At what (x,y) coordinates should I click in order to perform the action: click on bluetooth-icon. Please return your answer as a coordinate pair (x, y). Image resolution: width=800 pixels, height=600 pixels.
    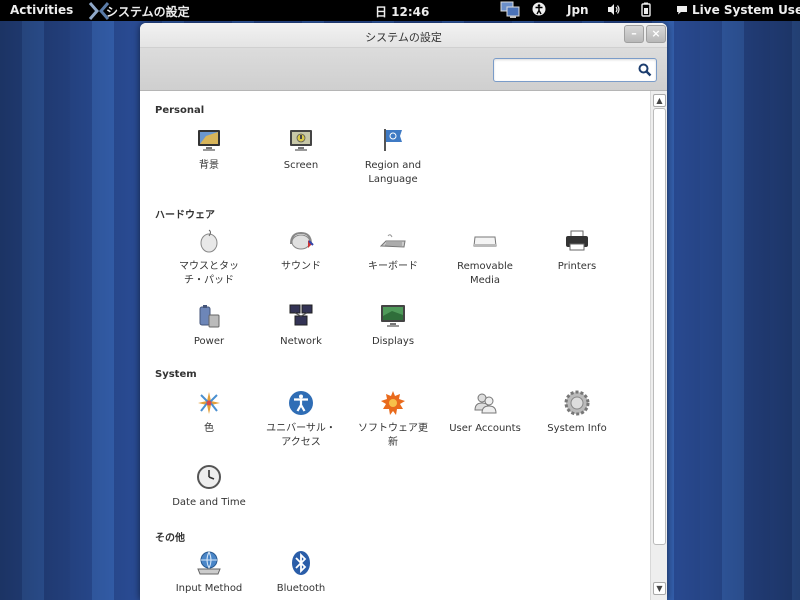
    Looking at the image, I should click on (301, 563).